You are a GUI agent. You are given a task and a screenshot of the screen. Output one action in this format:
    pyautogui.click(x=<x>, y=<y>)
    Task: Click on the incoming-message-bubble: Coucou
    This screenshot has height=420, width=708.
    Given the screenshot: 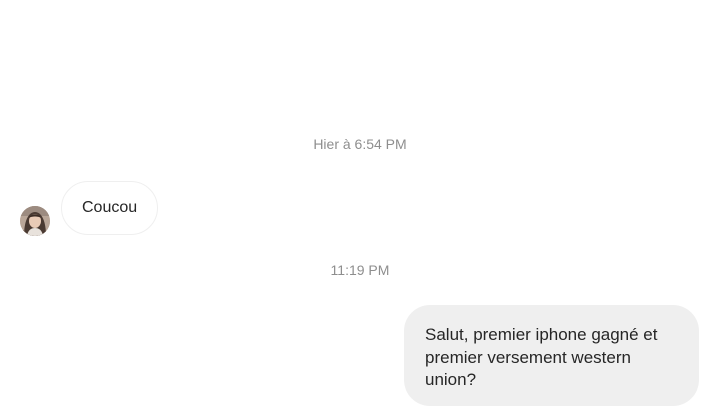 What is the action you would take?
    pyautogui.click(x=110, y=208)
    